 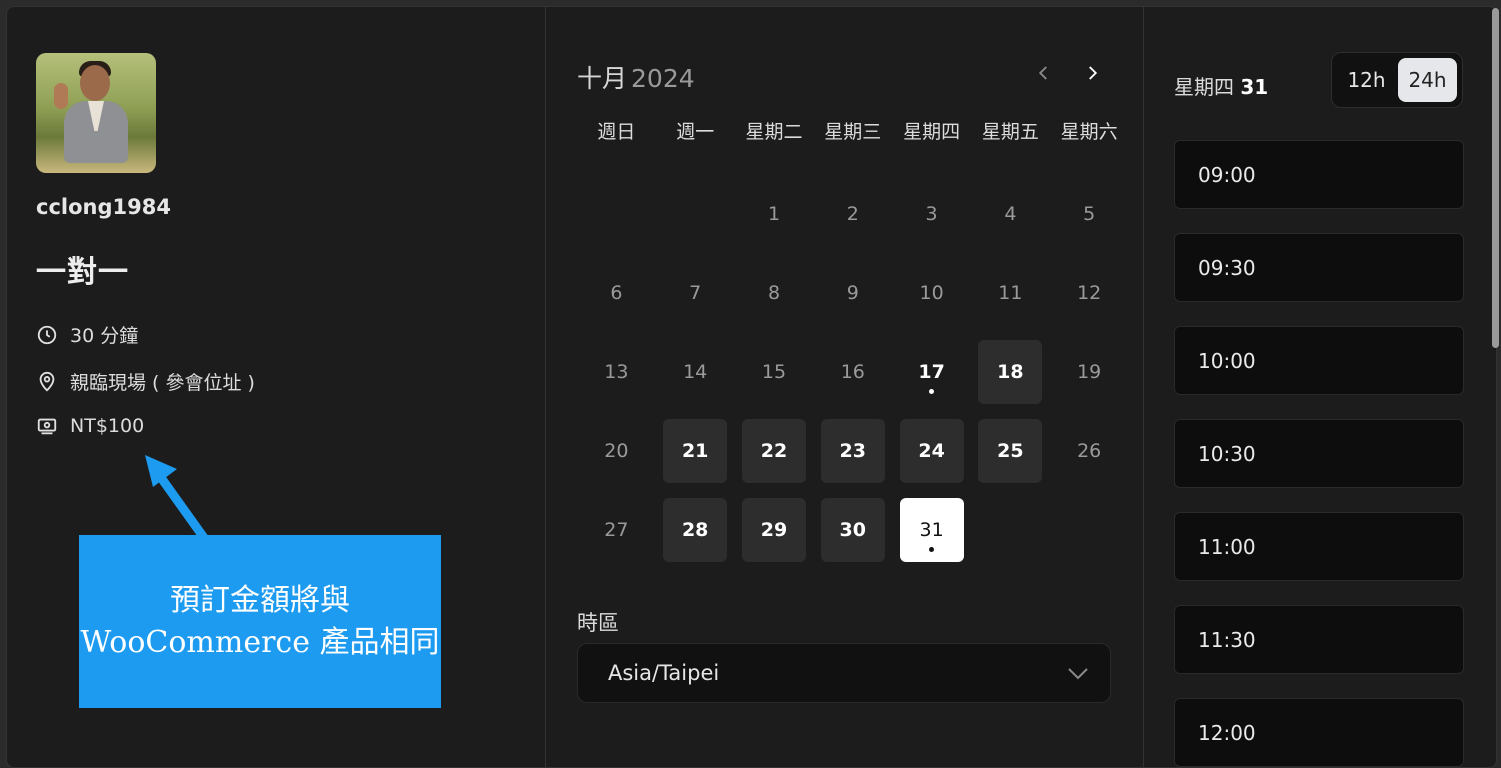 I want to click on day-15: 15, so click(x=774, y=372).